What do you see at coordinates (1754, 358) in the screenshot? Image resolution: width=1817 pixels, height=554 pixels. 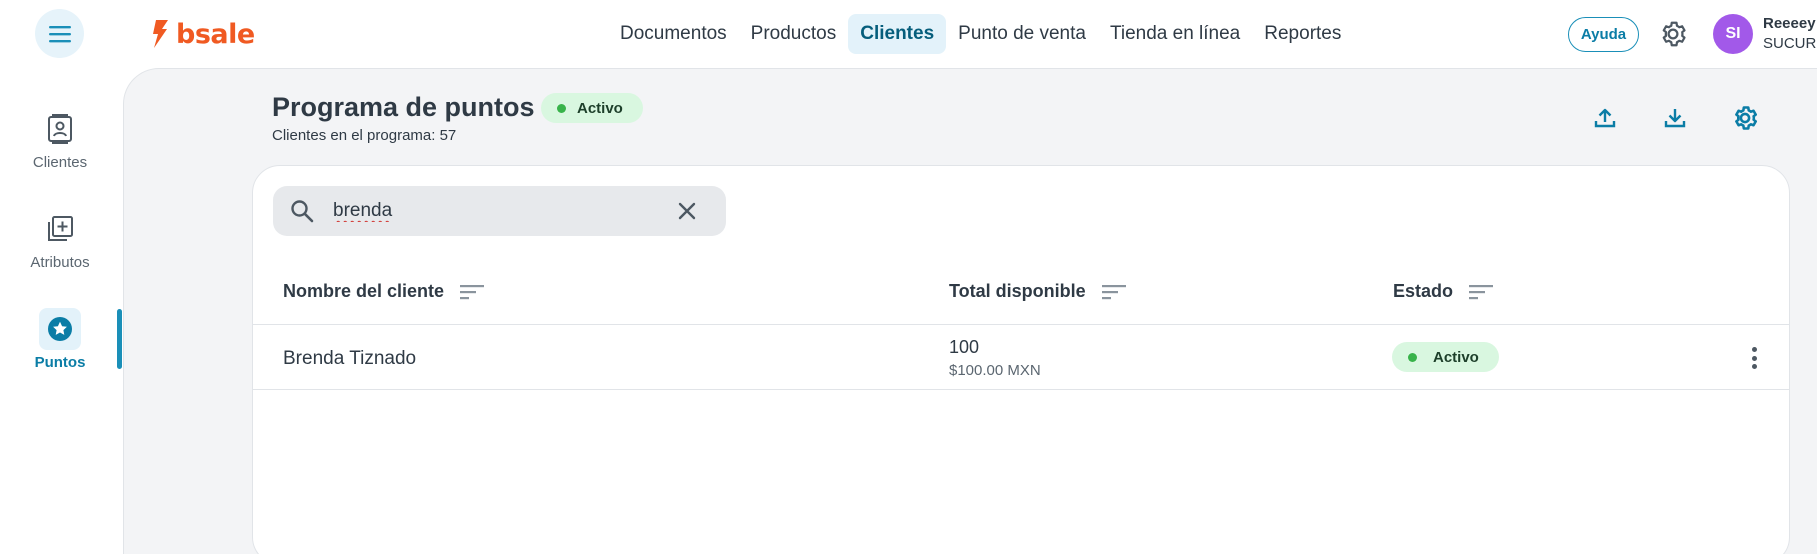 I see `row-more-options-icon` at bounding box center [1754, 358].